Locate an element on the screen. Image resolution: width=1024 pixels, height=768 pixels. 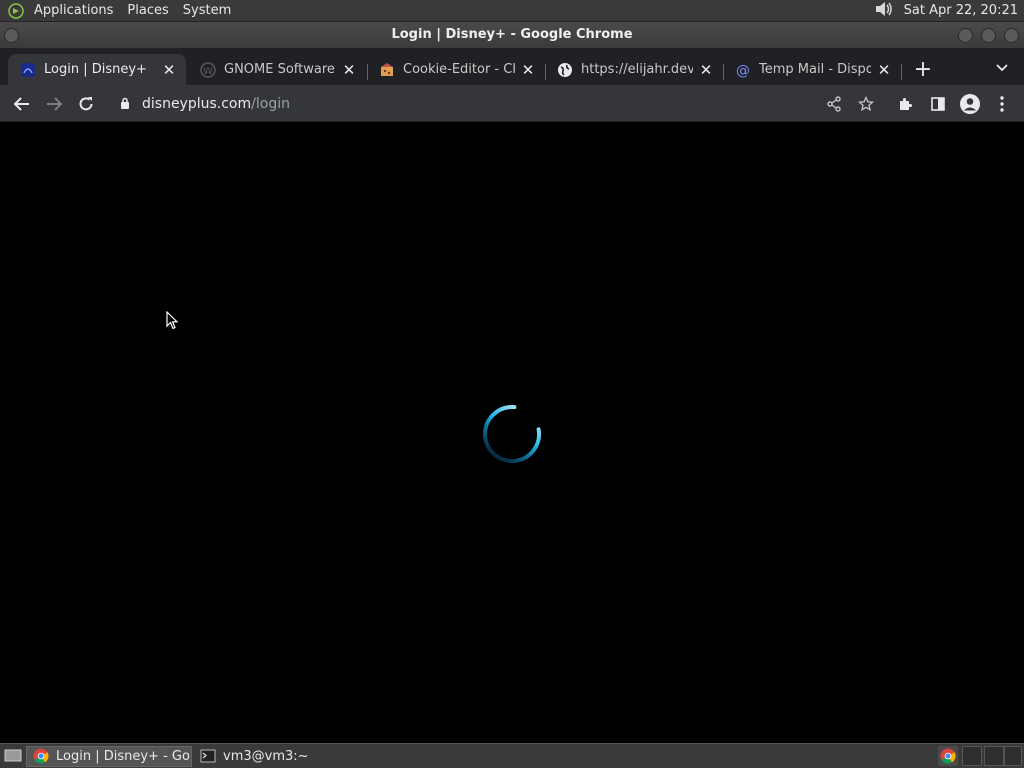
url-path: /login is located at coordinates (270, 103).